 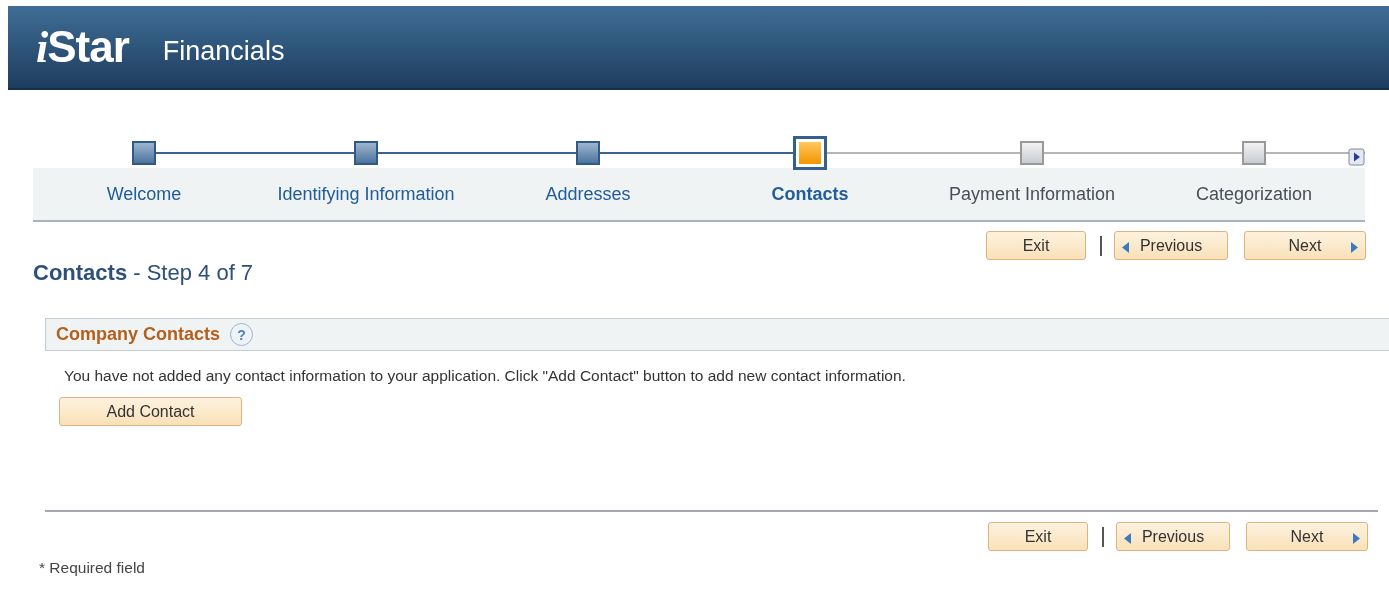 What do you see at coordinates (588, 194) in the screenshot?
I see `step-label: Addresses` at bounding box center [588, 194].